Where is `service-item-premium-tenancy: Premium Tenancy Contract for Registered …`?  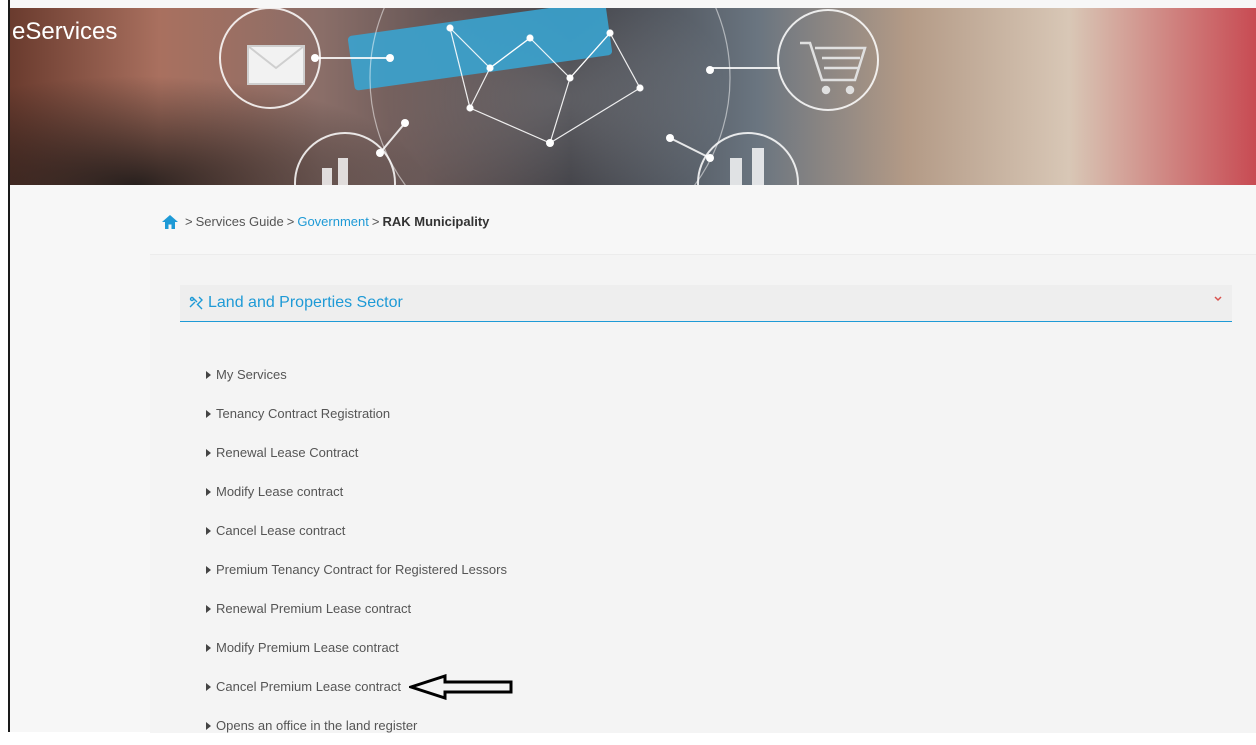
service-item-premium-tenancy: Premium Tenancy Contract for Registered … is located at coordinates (706, 569).